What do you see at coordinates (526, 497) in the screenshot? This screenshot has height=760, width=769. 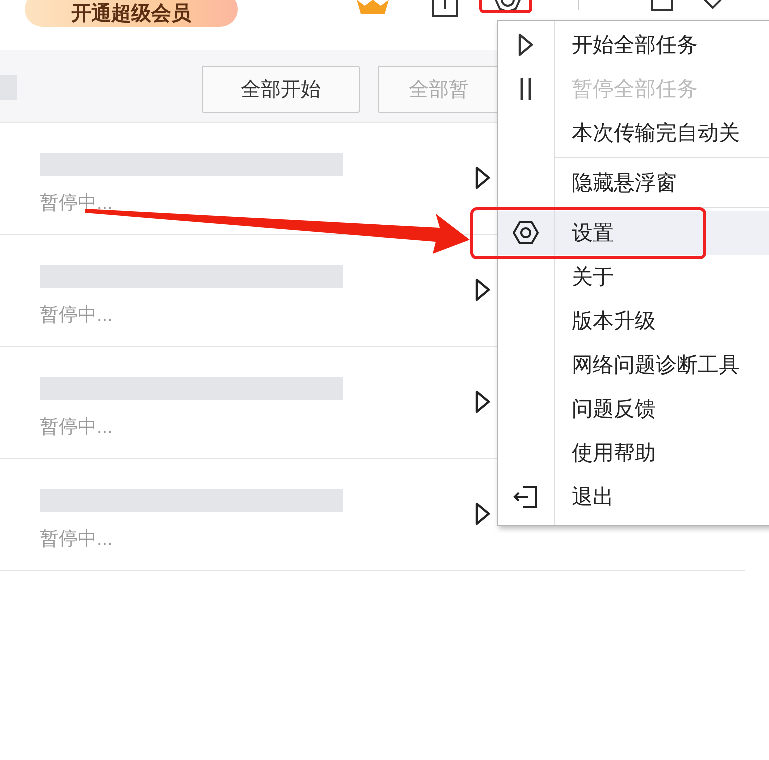 I see `exit-icon` at bounding box center [526, 497].